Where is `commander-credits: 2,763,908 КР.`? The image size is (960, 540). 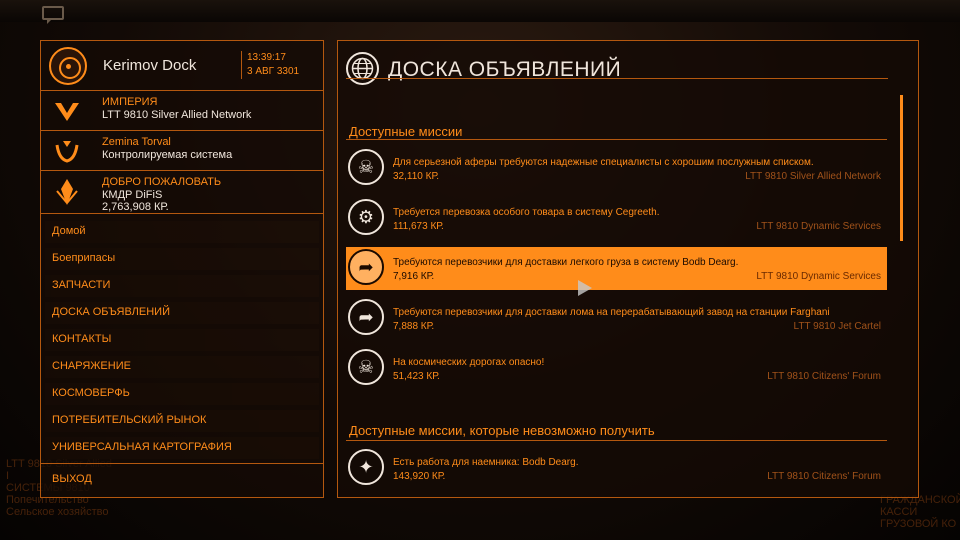 commander-credits: 2,763,908 КР. is located at coordinates (135, 207).